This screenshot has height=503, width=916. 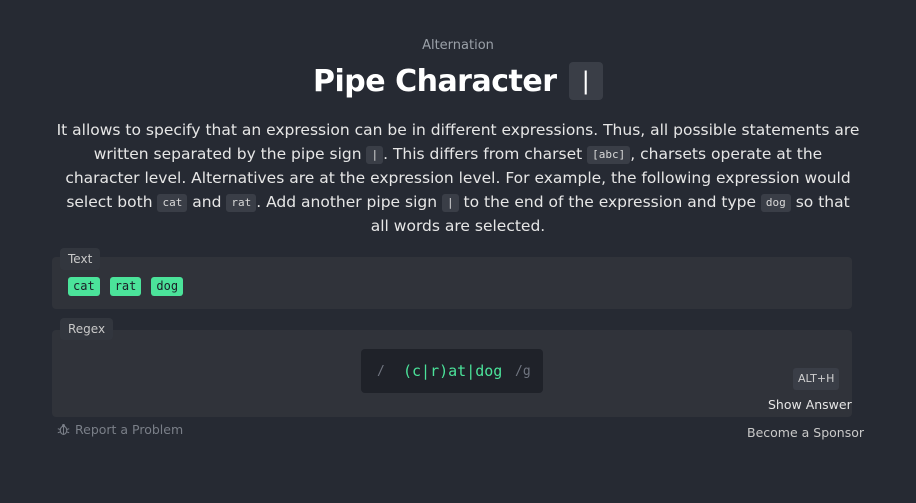 What do you see at coordinates (775, 203) in the screenshot?
I see `inline-code: dog` at bounding box center [775, 203].